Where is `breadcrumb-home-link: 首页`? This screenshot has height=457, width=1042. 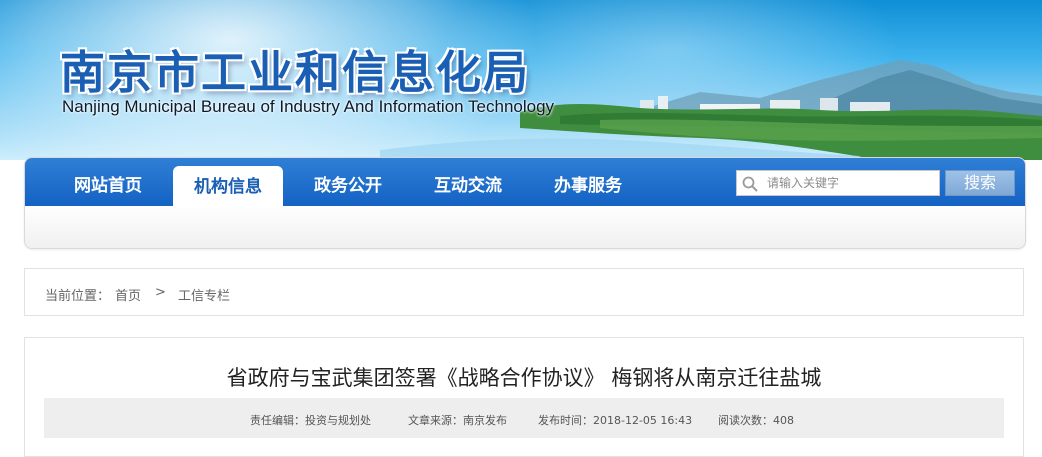 breadcrumb-home-link: 首页 is located at coordinates (128, 294).